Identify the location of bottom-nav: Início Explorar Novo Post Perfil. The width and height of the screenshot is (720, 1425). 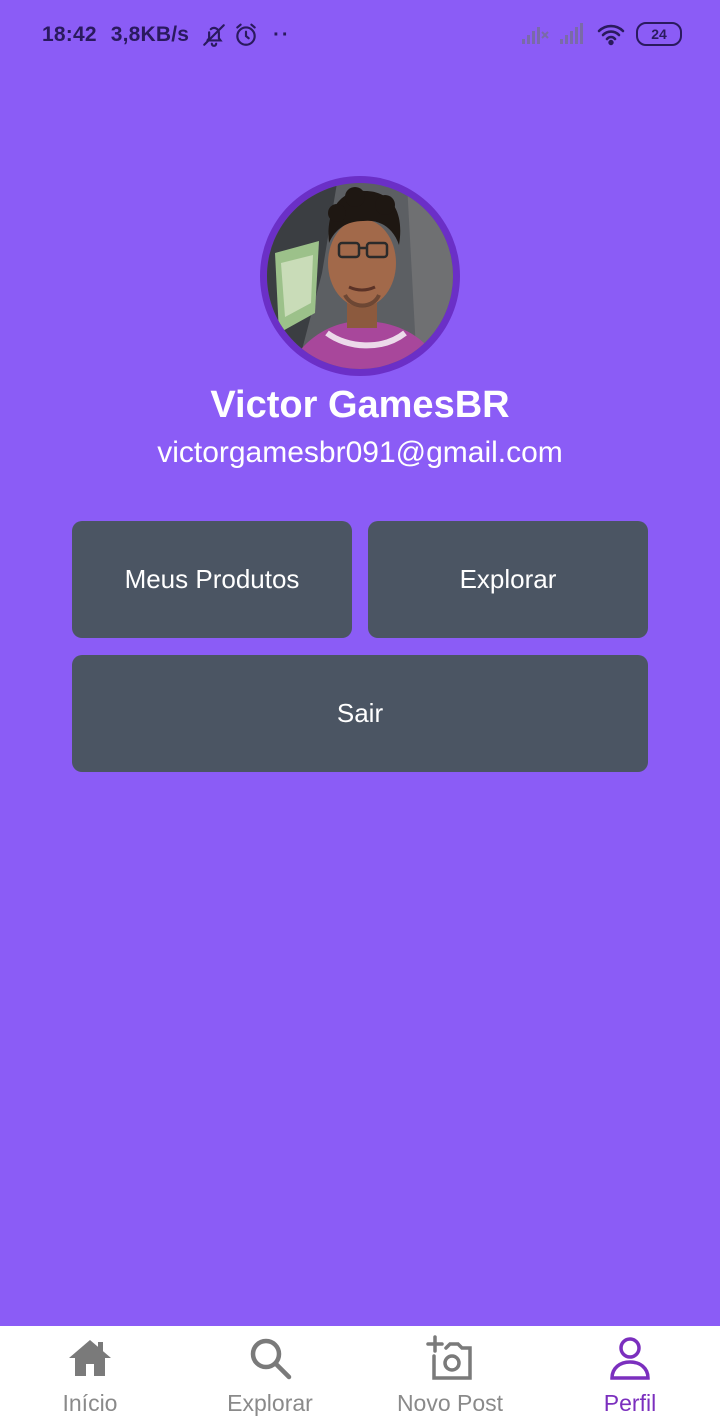
(360, 1375).